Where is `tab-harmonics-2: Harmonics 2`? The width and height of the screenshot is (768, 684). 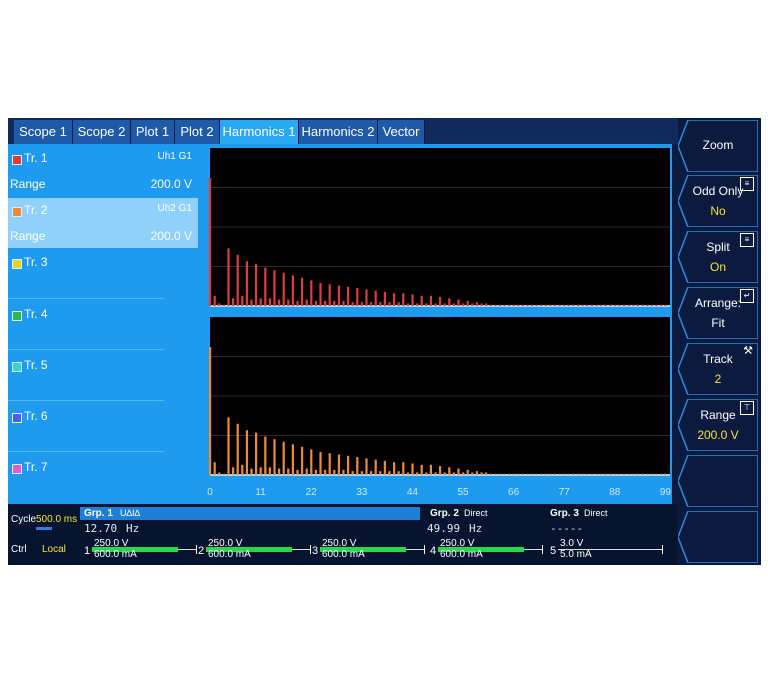 tab-harmonics-2: Harmonics 2 is located at coordinates (338, 132).